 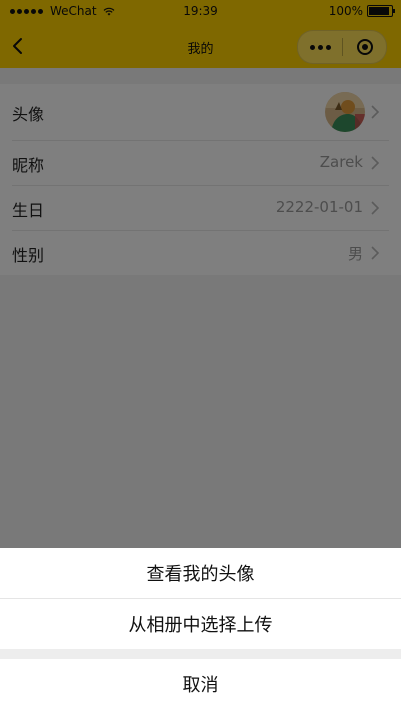 I want to click on view-avatar-option: 查看我的头像, so click(x=200, y=573).